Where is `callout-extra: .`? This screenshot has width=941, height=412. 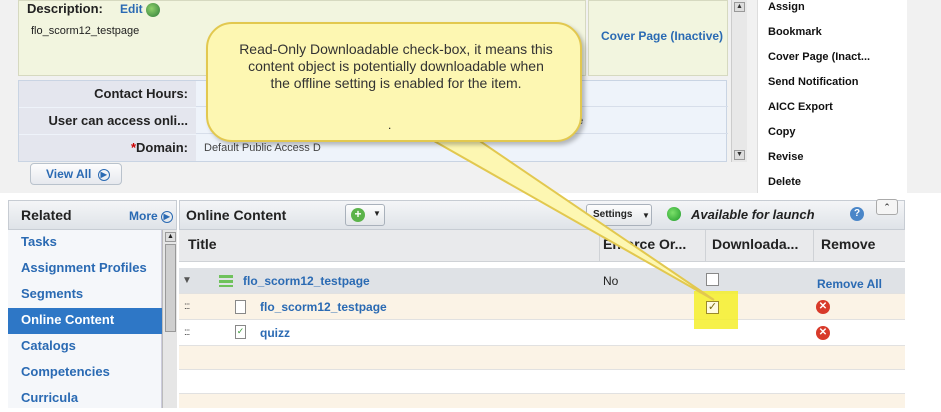 callout-extra: . is located at coordinates (390, 125).